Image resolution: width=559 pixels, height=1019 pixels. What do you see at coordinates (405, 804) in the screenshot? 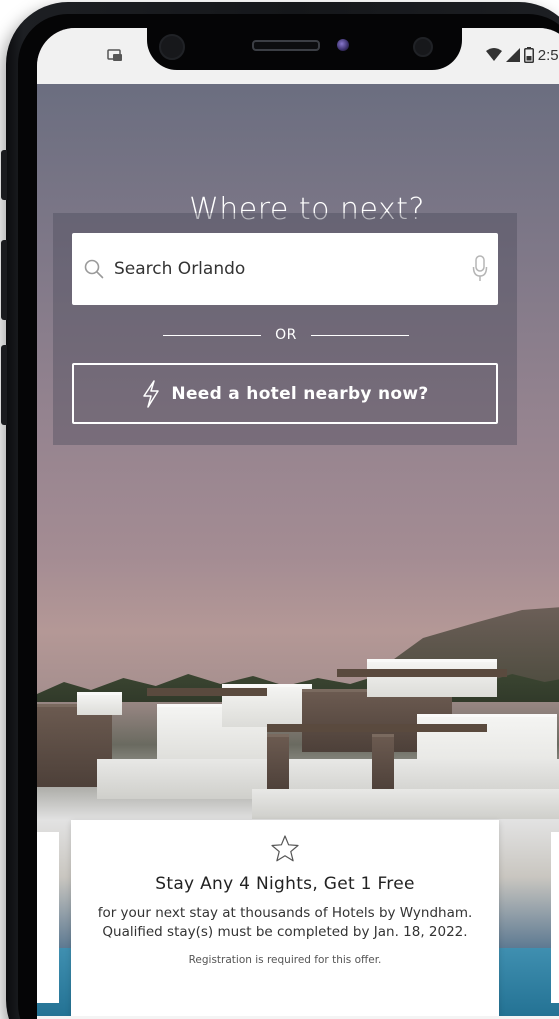
I see `terrace-wall` at bounding box center [405, 804].